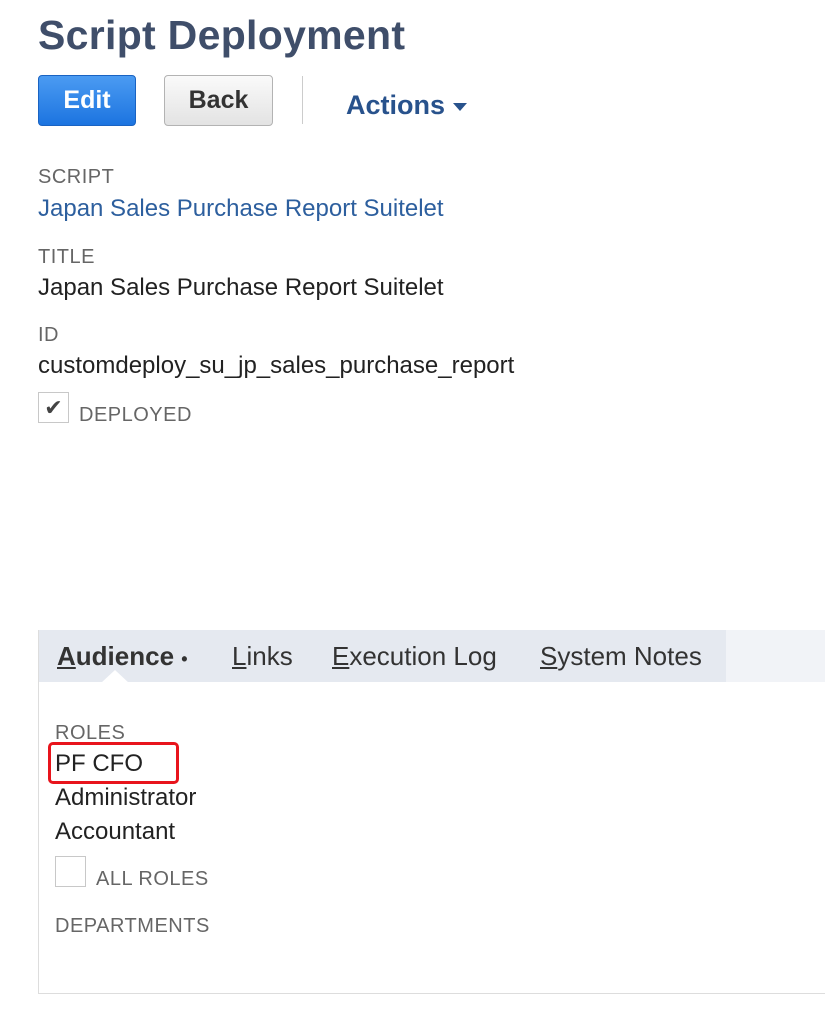 The height and width of the screenshot is (1015, 825). I want to click on edit-button: Edit, so click(87, 100).